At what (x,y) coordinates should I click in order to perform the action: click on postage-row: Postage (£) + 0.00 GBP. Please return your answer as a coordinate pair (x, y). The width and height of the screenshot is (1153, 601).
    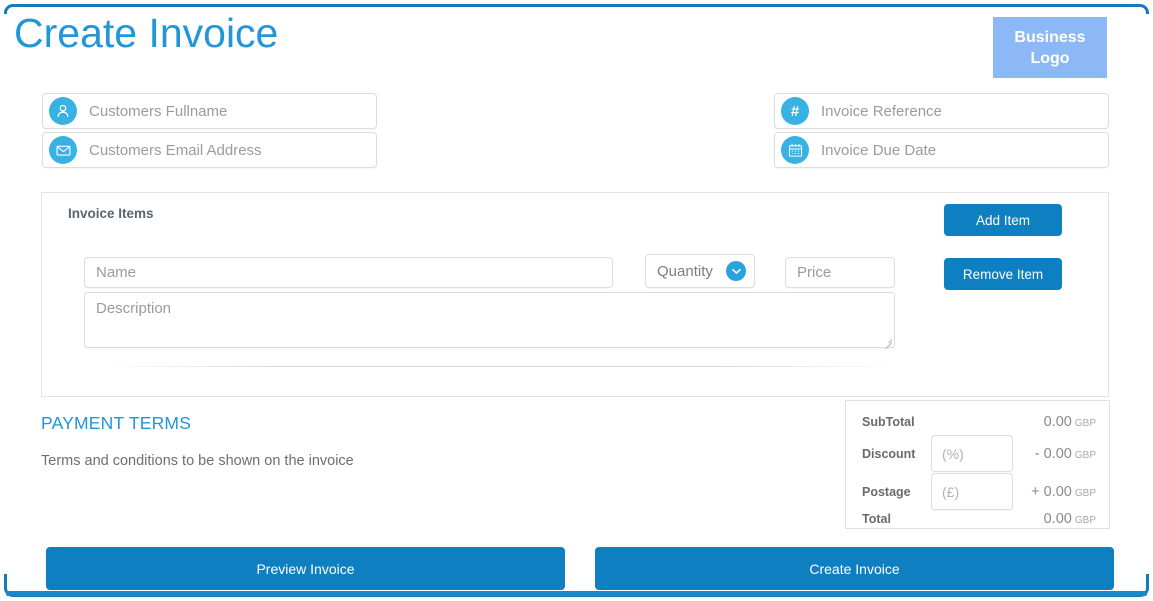
    Looking at the image, I should click on (977, 491).